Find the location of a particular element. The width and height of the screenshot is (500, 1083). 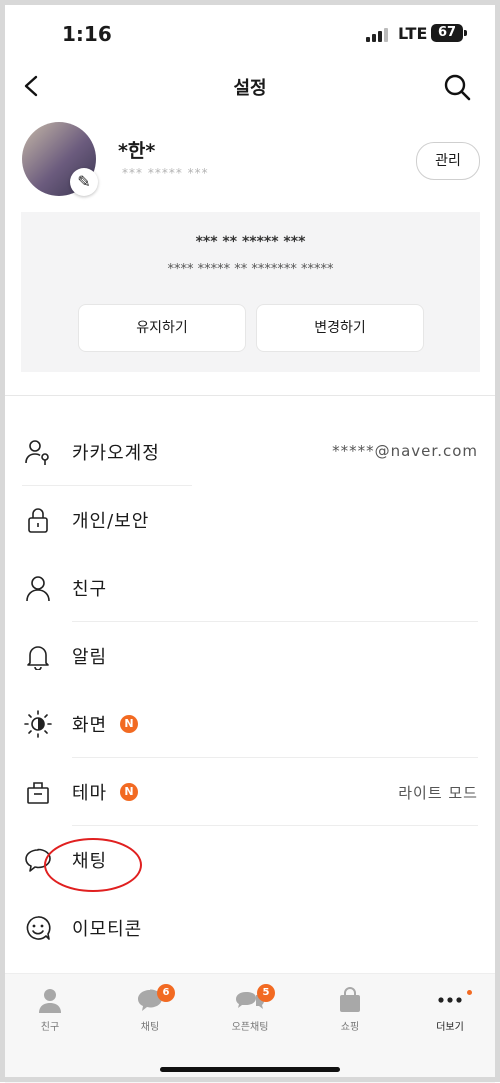

more-new-dot is located at coordinates (469, 992).